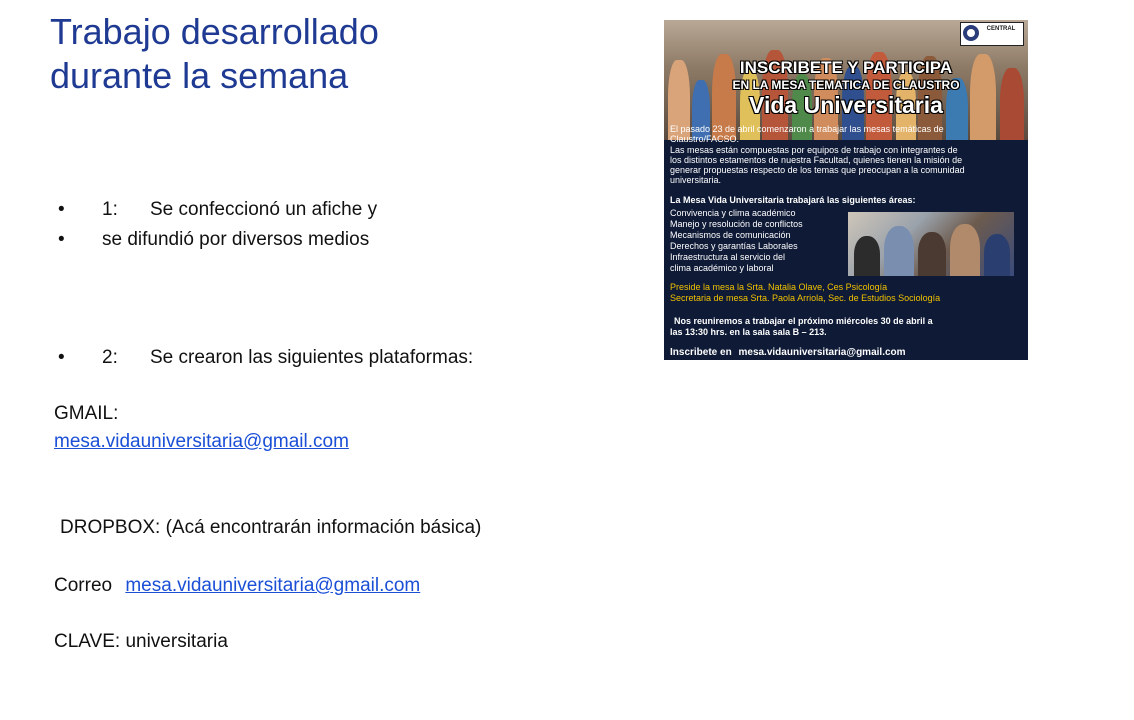 This screenshot has width=1134, height=720. What do you see at coordinates (734, 246) in the screenshot?
I see `poster-area-4: Derechos y garantías Laborales` at bounding box center [734, 246].